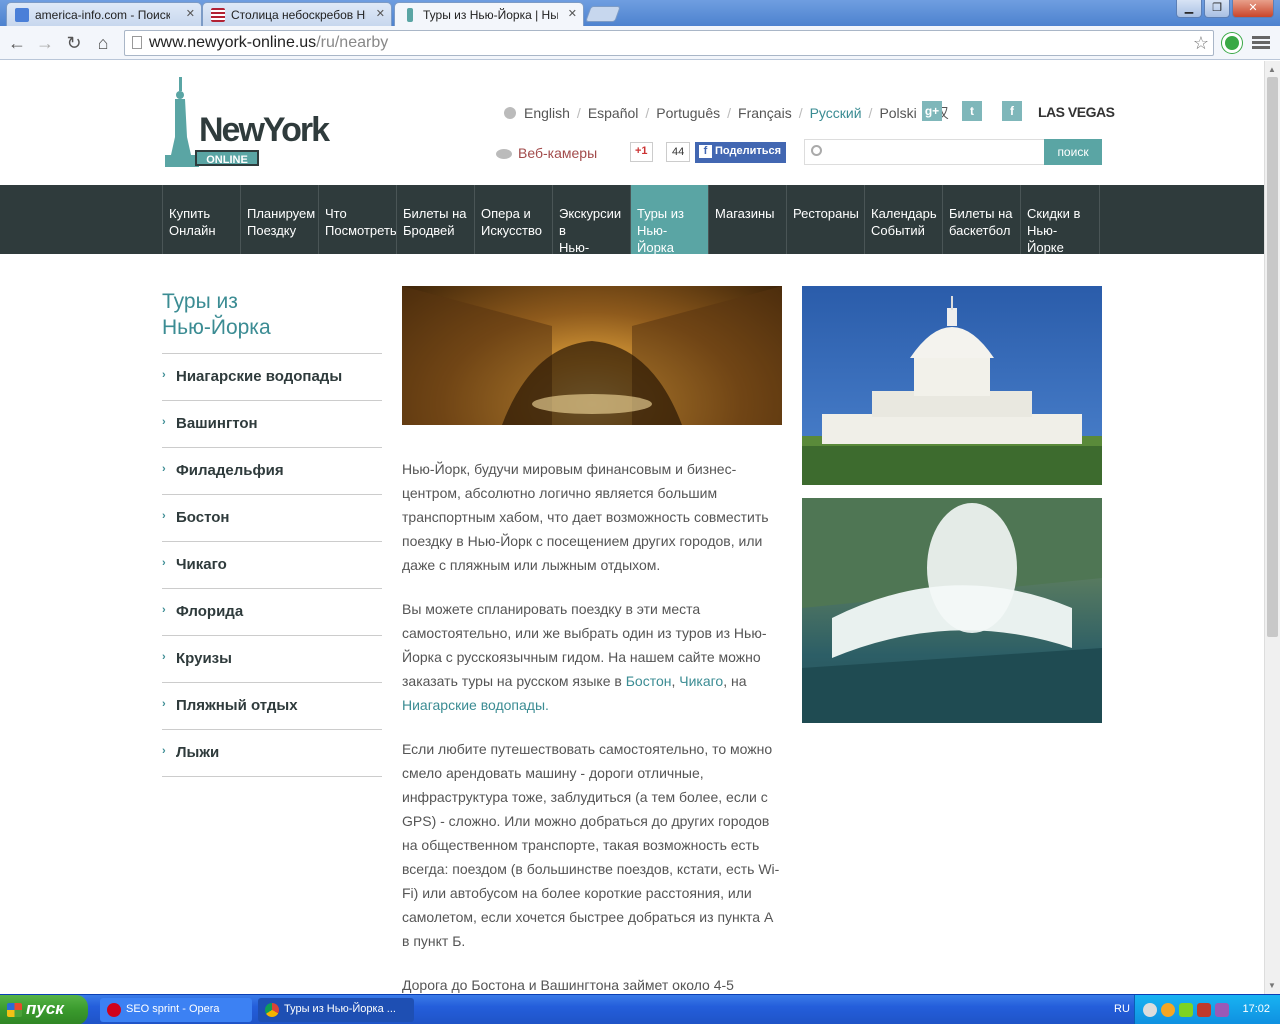 The height and width of the screenshot is (1024, 1280). I want to click on google-favicon-icon, so click(22, 15).